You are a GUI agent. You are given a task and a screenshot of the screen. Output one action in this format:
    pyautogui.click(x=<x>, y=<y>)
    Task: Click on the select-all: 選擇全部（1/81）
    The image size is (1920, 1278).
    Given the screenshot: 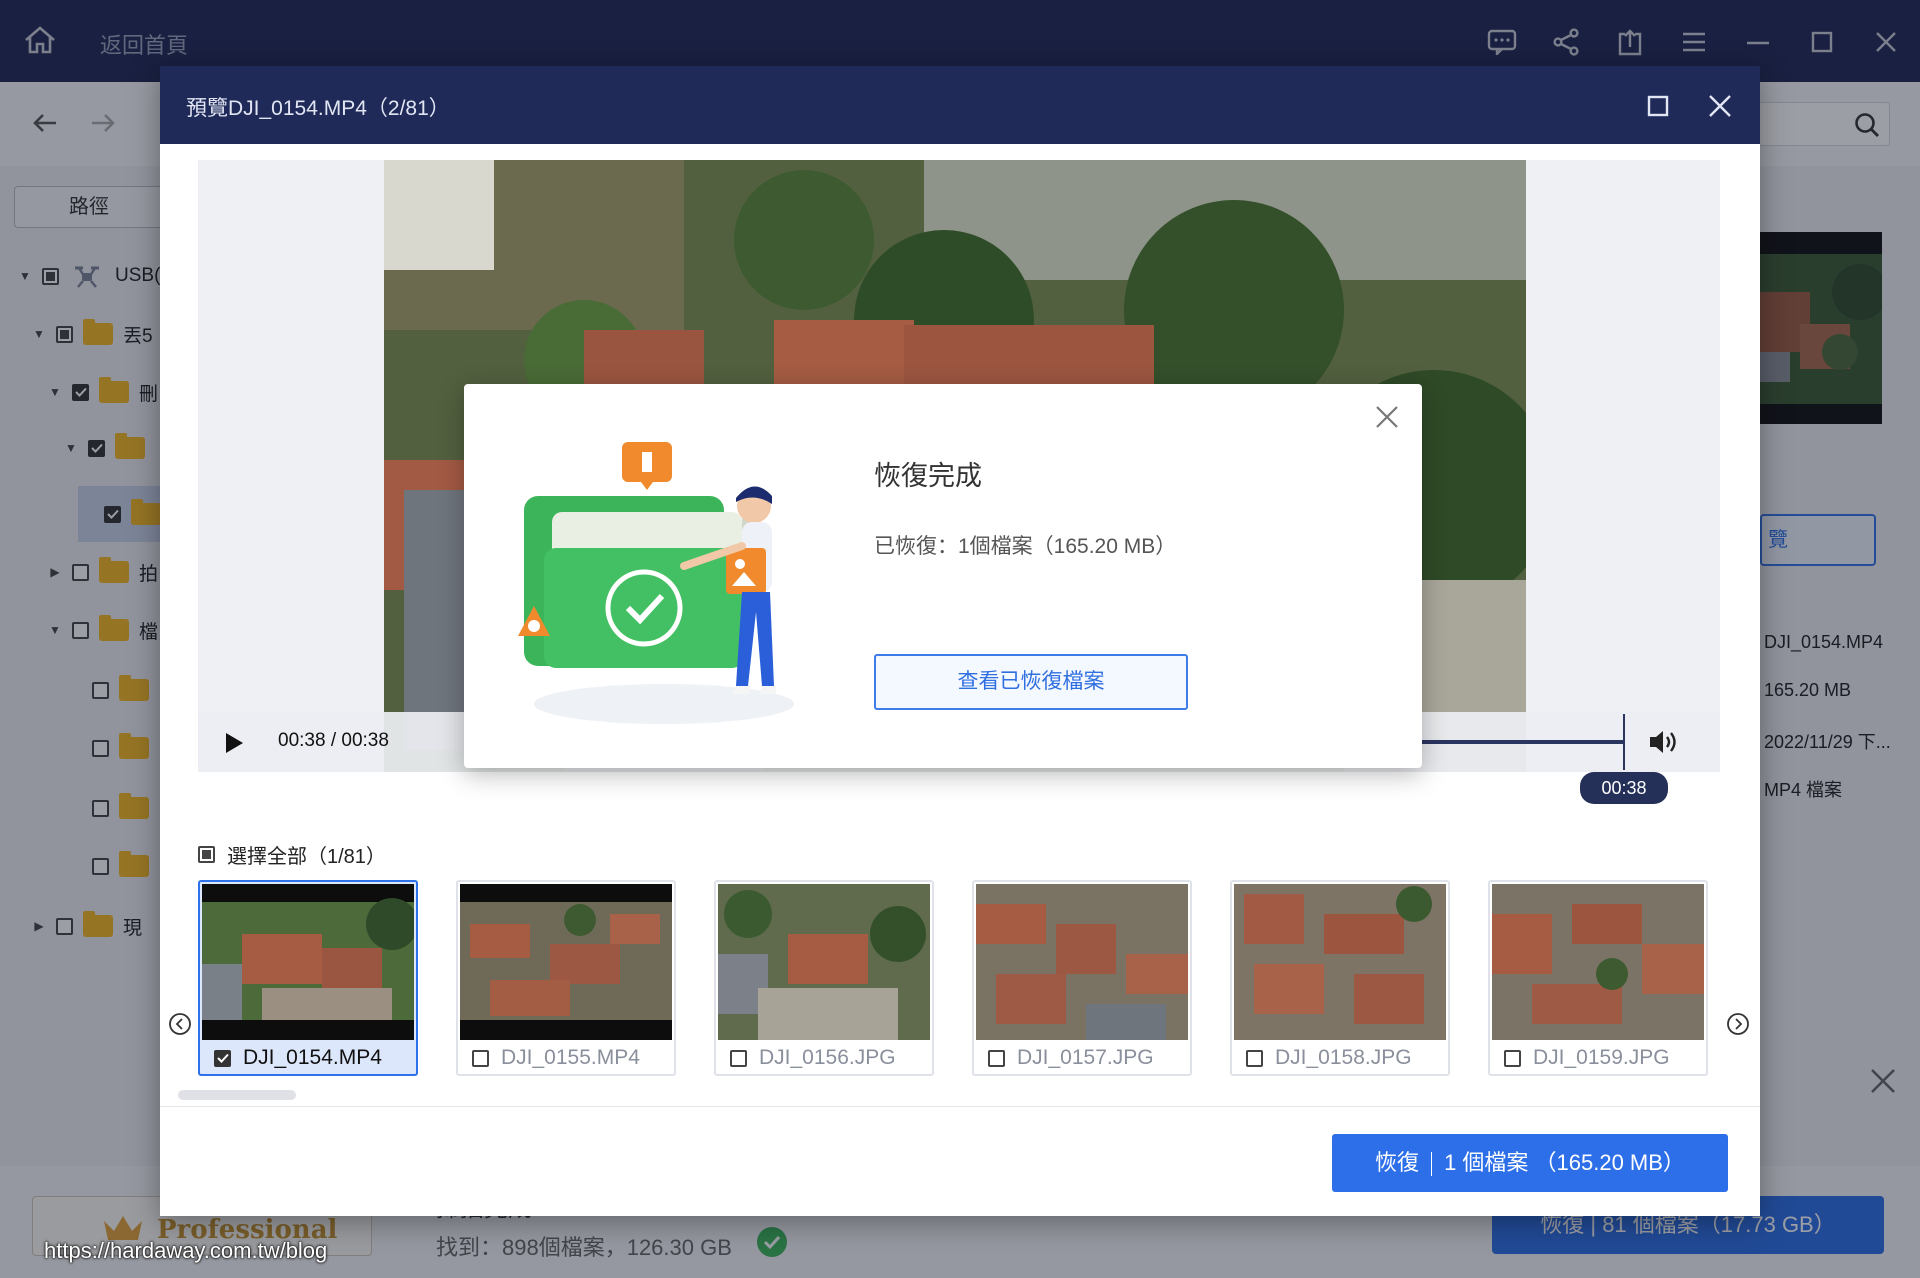 What is the action you would take?
    pyautogui.click(x=292, y=854)
    